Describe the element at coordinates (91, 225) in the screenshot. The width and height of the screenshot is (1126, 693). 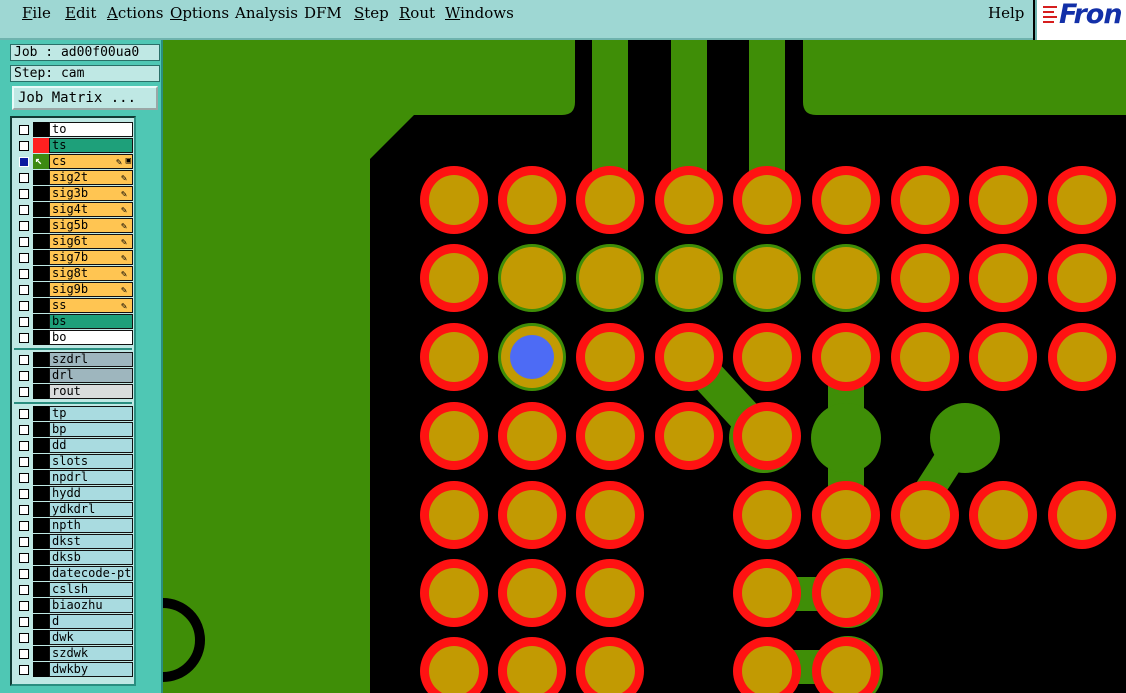
I see `layer-name: sig5b ✎` at that location.